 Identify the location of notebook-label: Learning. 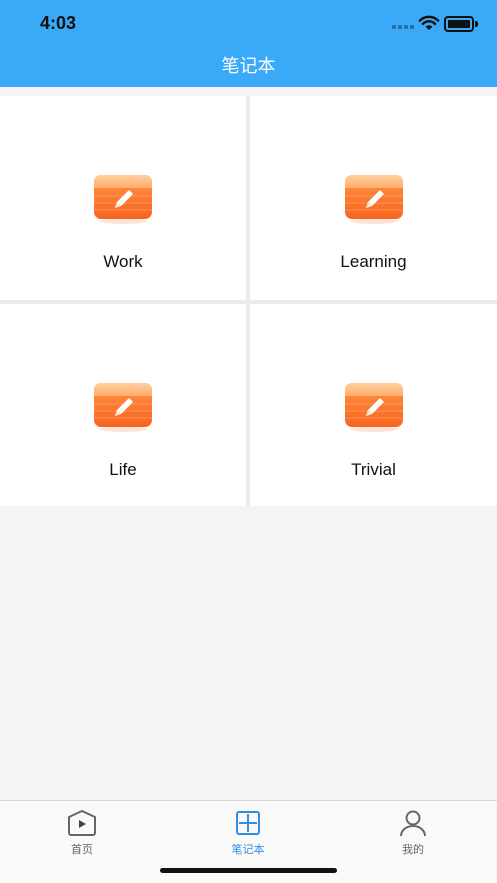
(373, 261).